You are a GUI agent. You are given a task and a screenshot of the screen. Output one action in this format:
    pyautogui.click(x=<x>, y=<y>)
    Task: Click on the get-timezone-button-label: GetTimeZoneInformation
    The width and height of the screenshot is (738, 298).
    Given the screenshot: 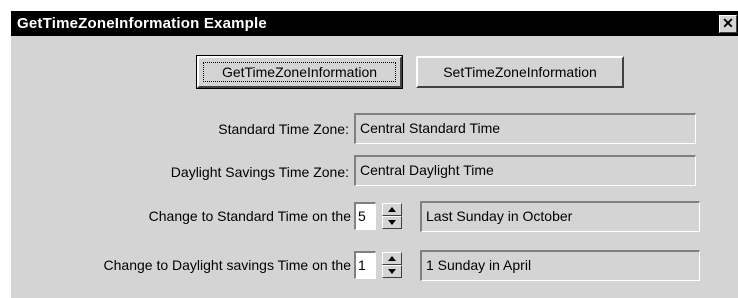 What is the action you would take?
    pyautogui.click(x=299, y=72)
    